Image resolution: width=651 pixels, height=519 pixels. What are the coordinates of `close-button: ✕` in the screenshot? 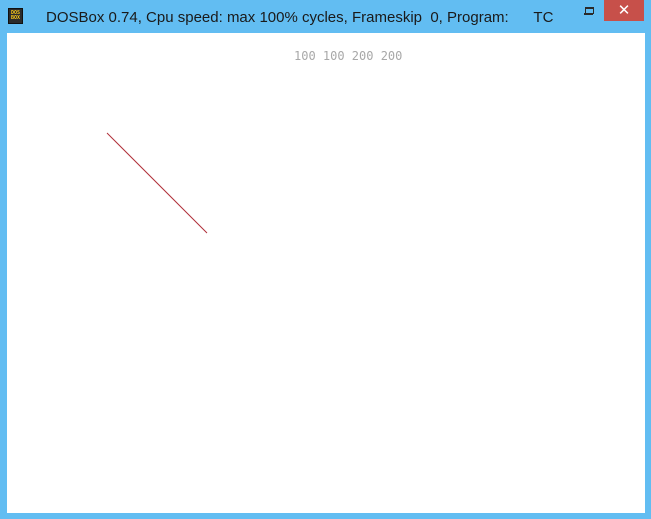 It's located at (624, 10).